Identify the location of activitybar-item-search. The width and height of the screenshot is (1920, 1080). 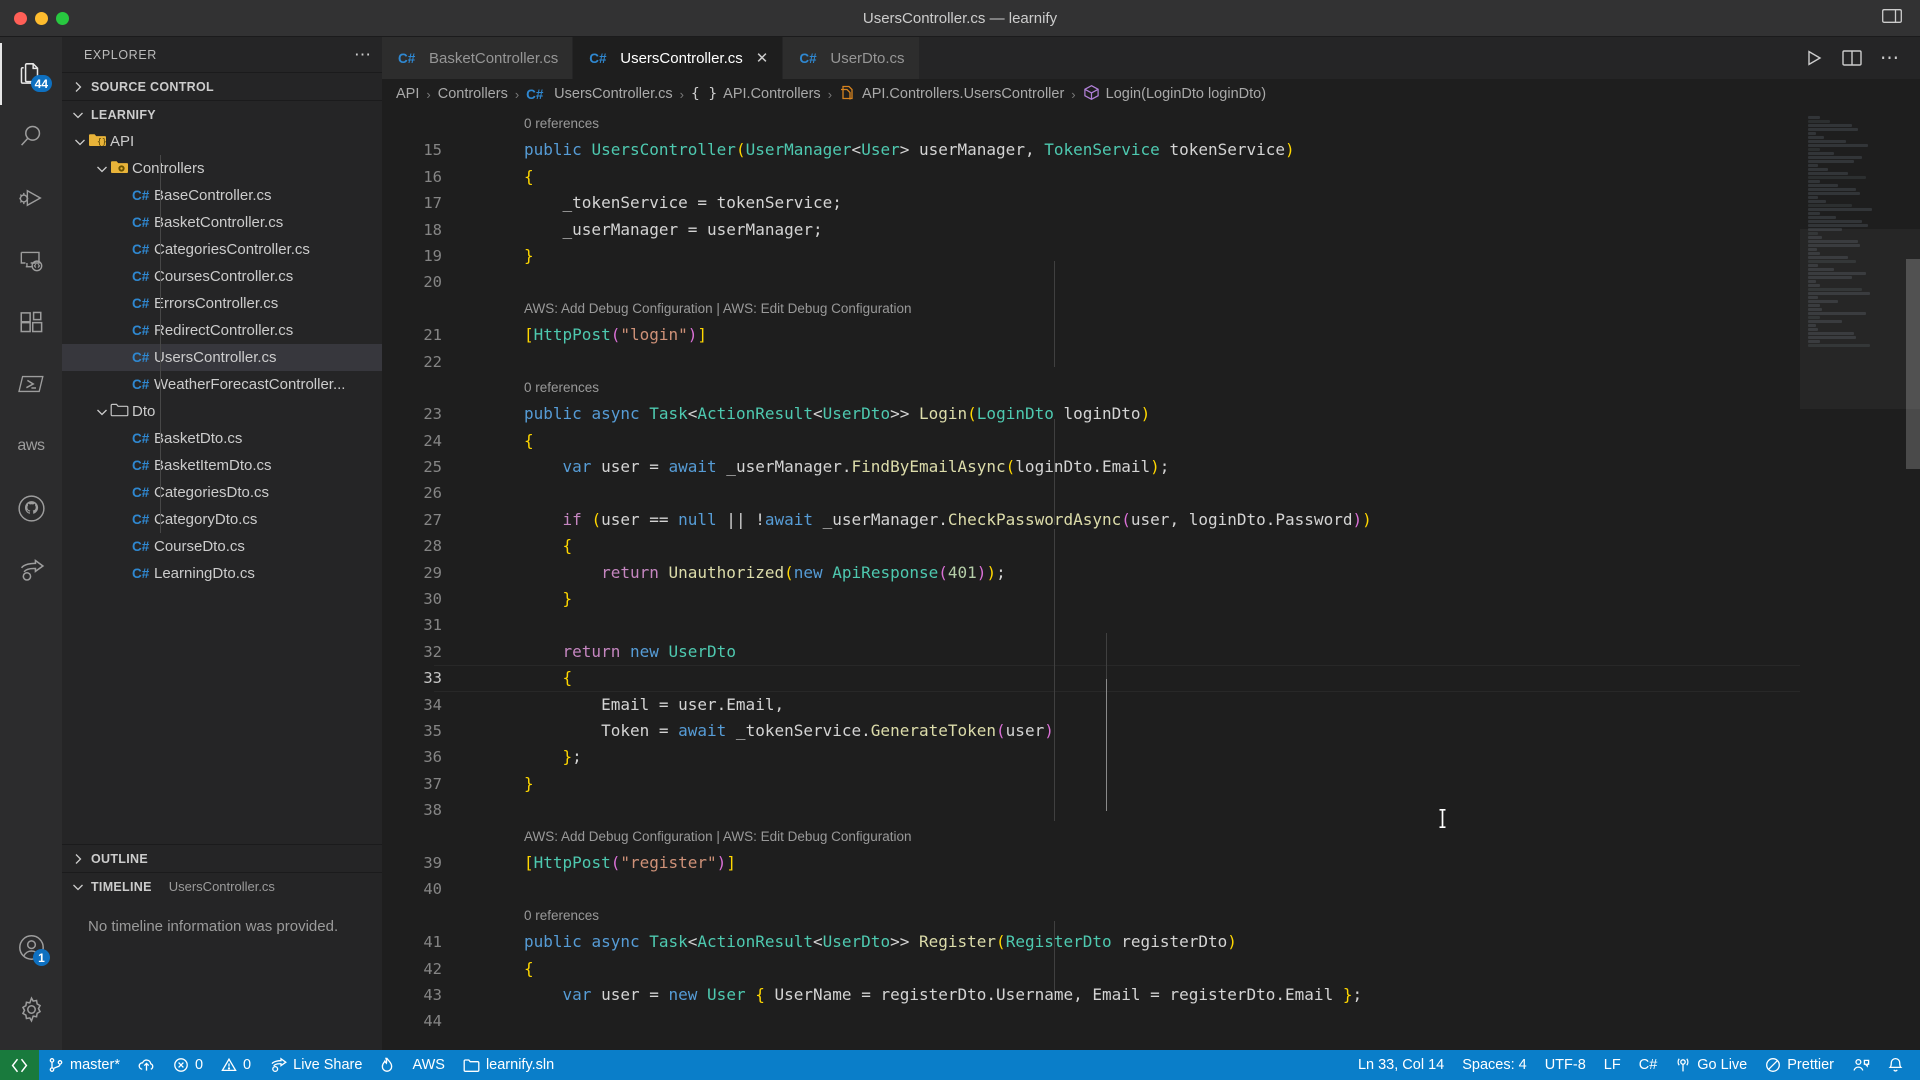
(31, 136).